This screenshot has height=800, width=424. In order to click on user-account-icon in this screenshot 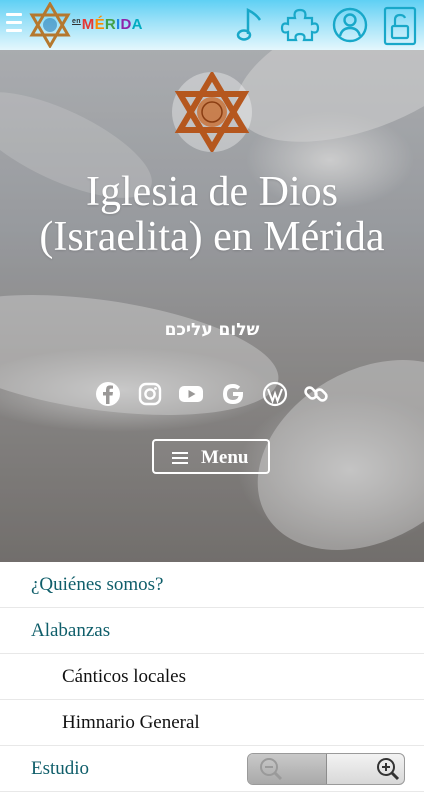, I will do `click(350, 25)`.